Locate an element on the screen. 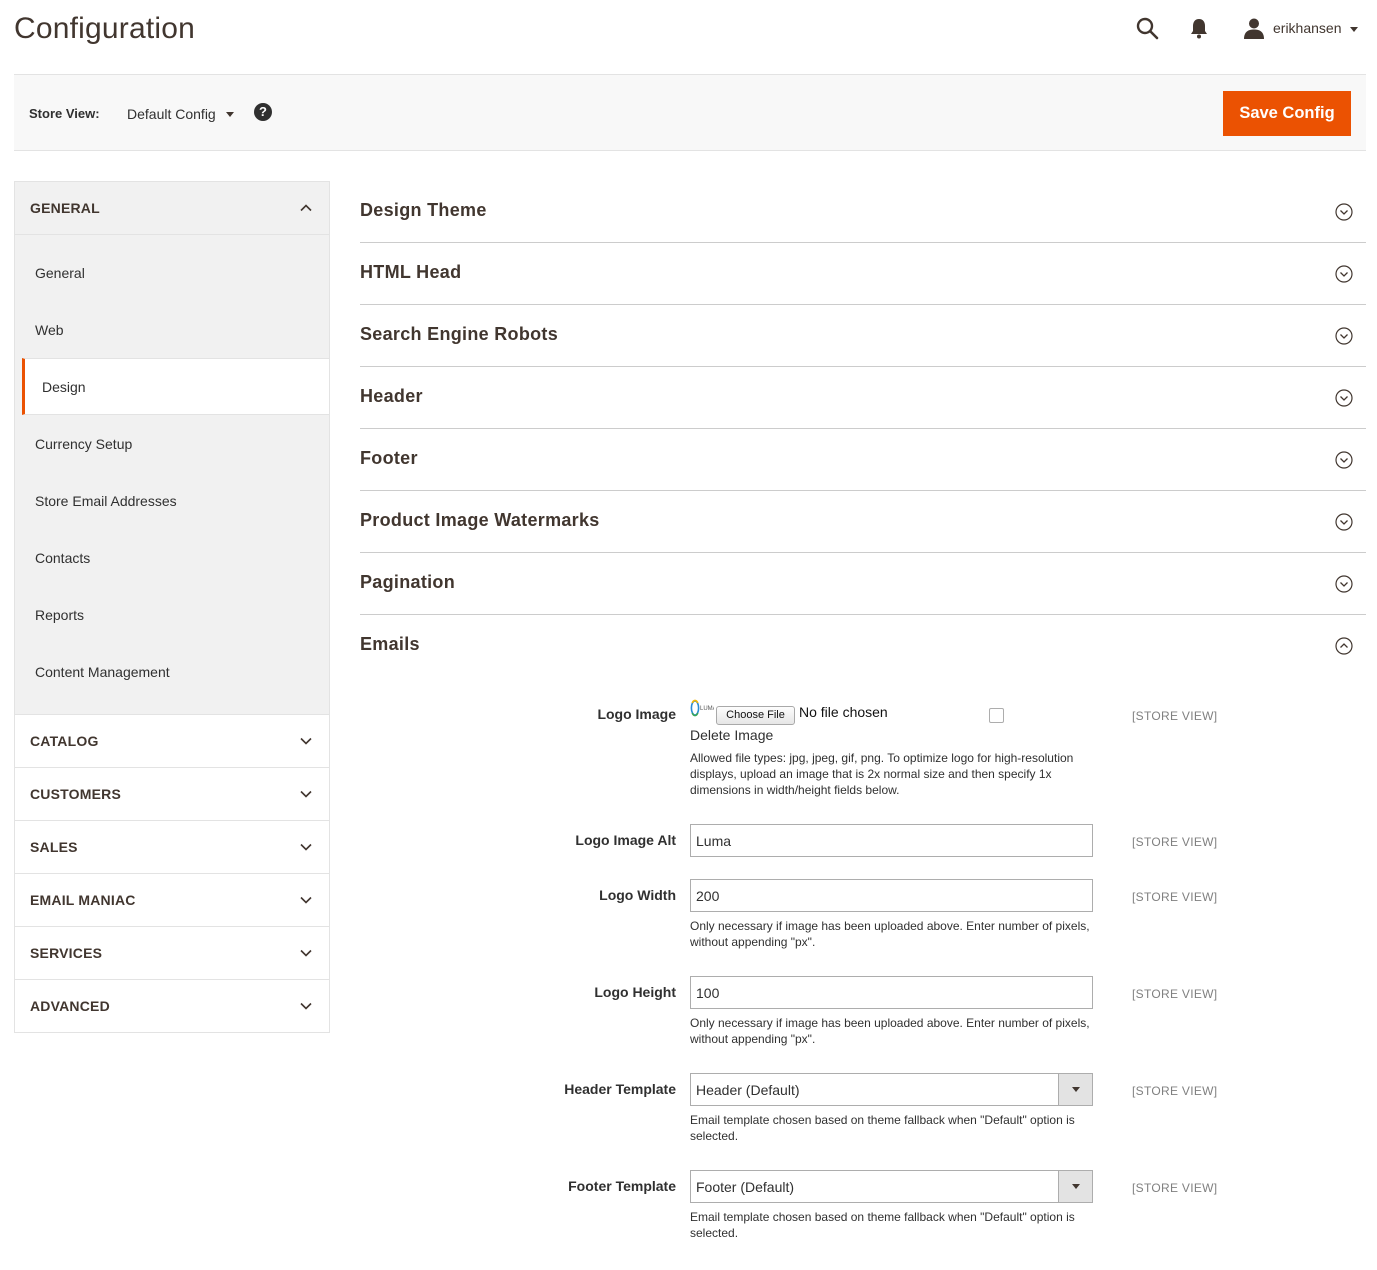 This screenshot has height=1270, width=1377. chevron-up-icon is located at coordinates (306, 208).